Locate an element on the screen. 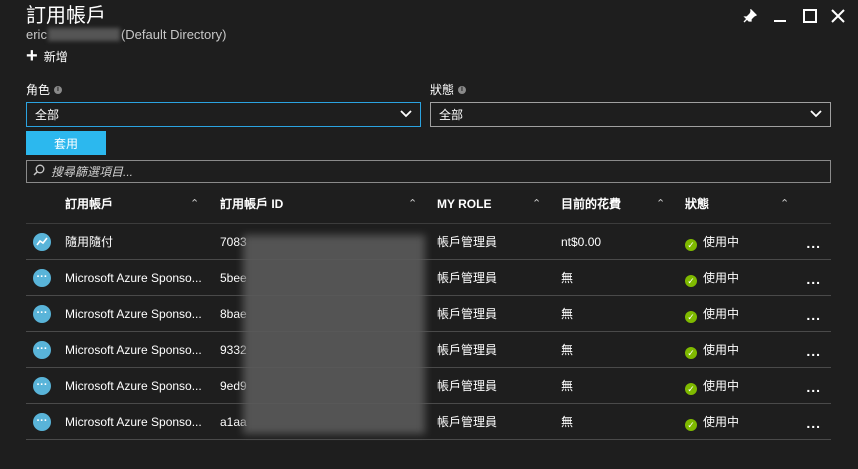 The image size is (858, 469). role-select: 全部 is located at coordinates (223, 114).